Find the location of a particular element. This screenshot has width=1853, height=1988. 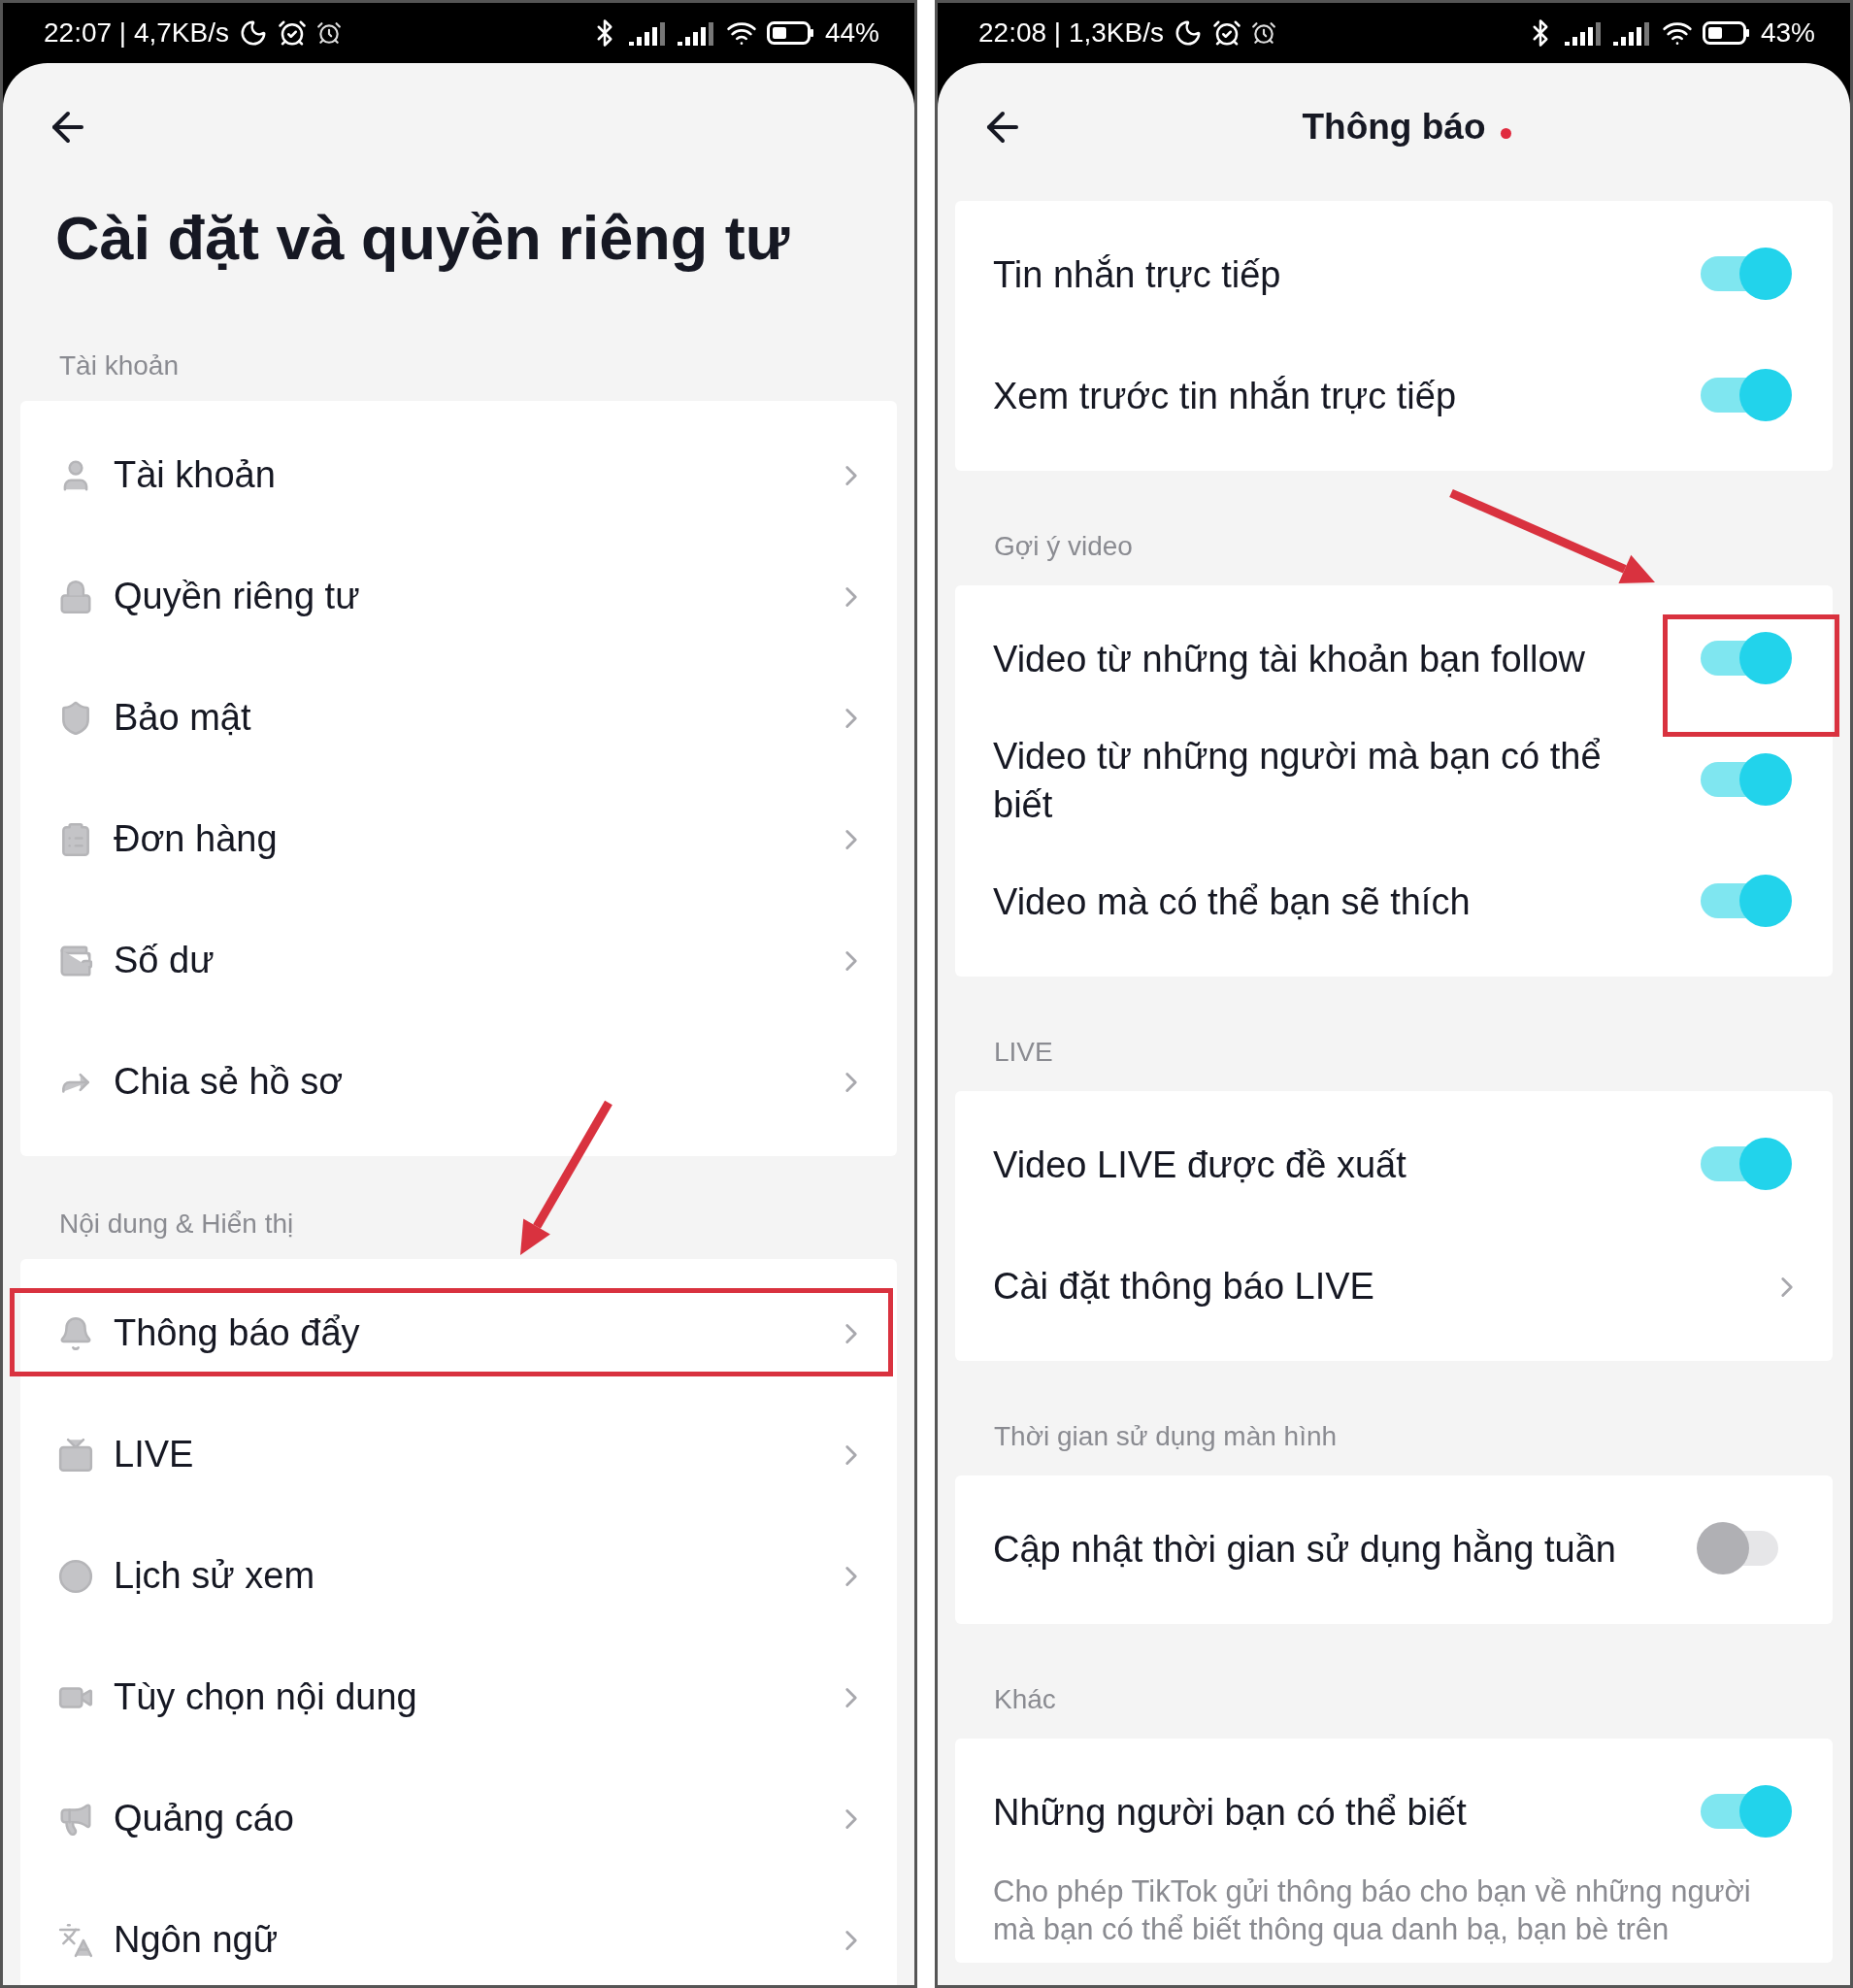

setting-label: Video mà có thể bạn sẽ thích is located at coordinates (1232, 901).